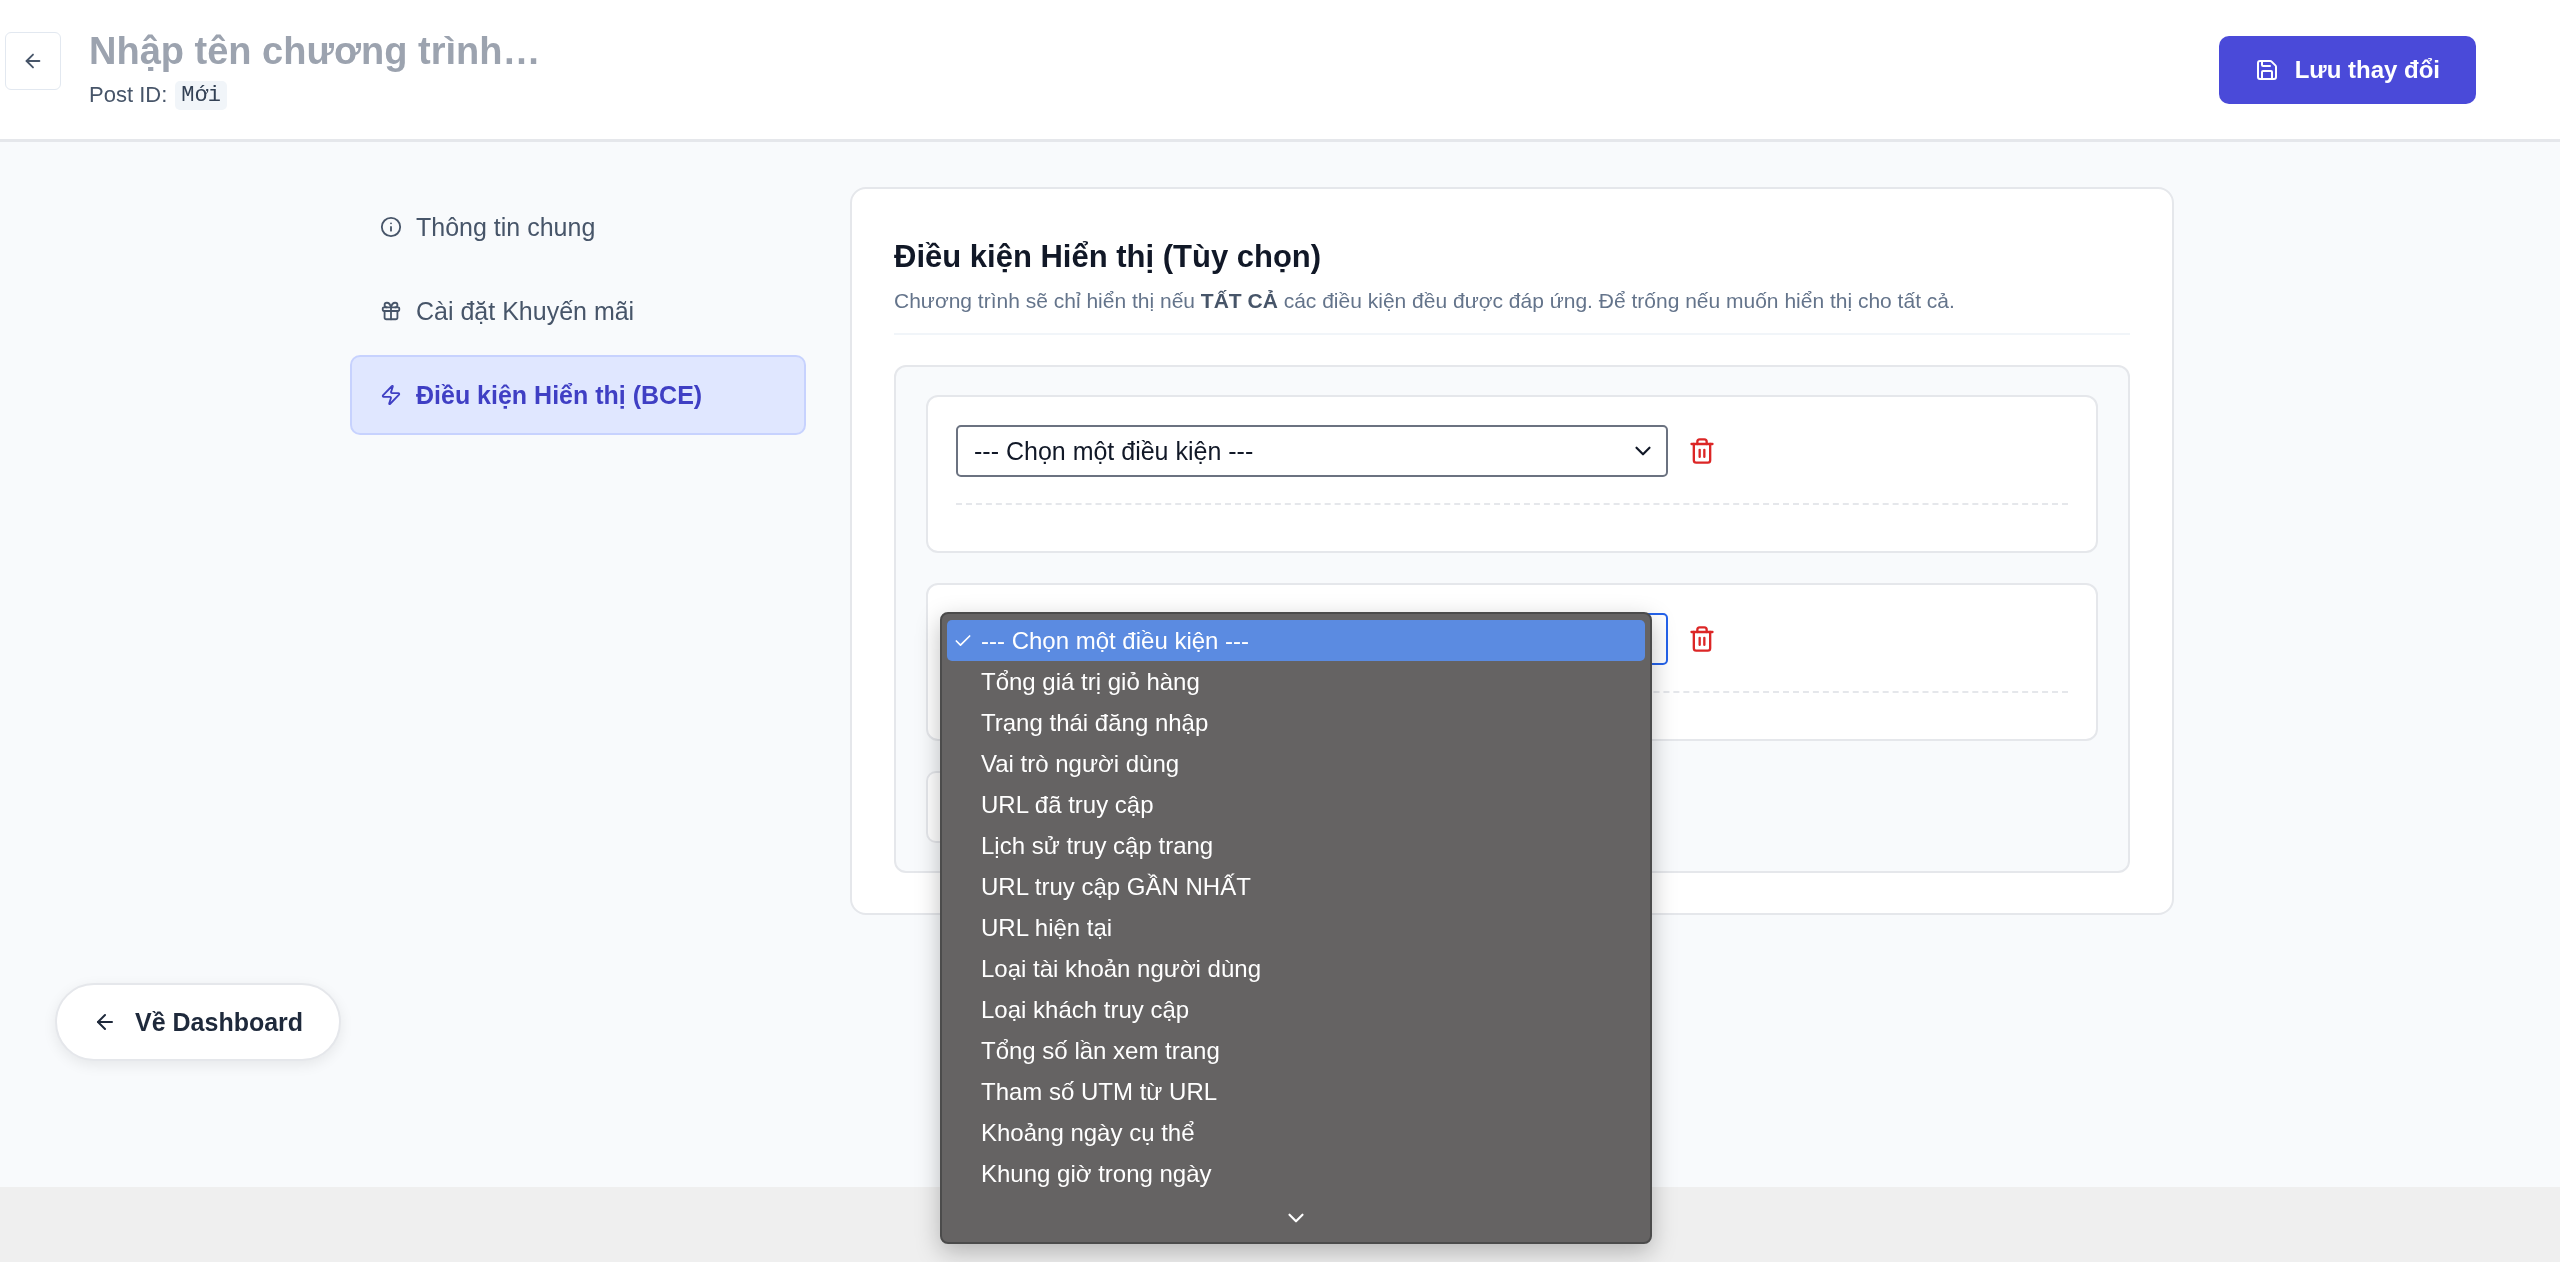 Image resolution: width=2560 pixels, height=1262 pixels. I want to click on dropdown-option: Tổng giá trị giỏ hàng, so click(1296, 681).